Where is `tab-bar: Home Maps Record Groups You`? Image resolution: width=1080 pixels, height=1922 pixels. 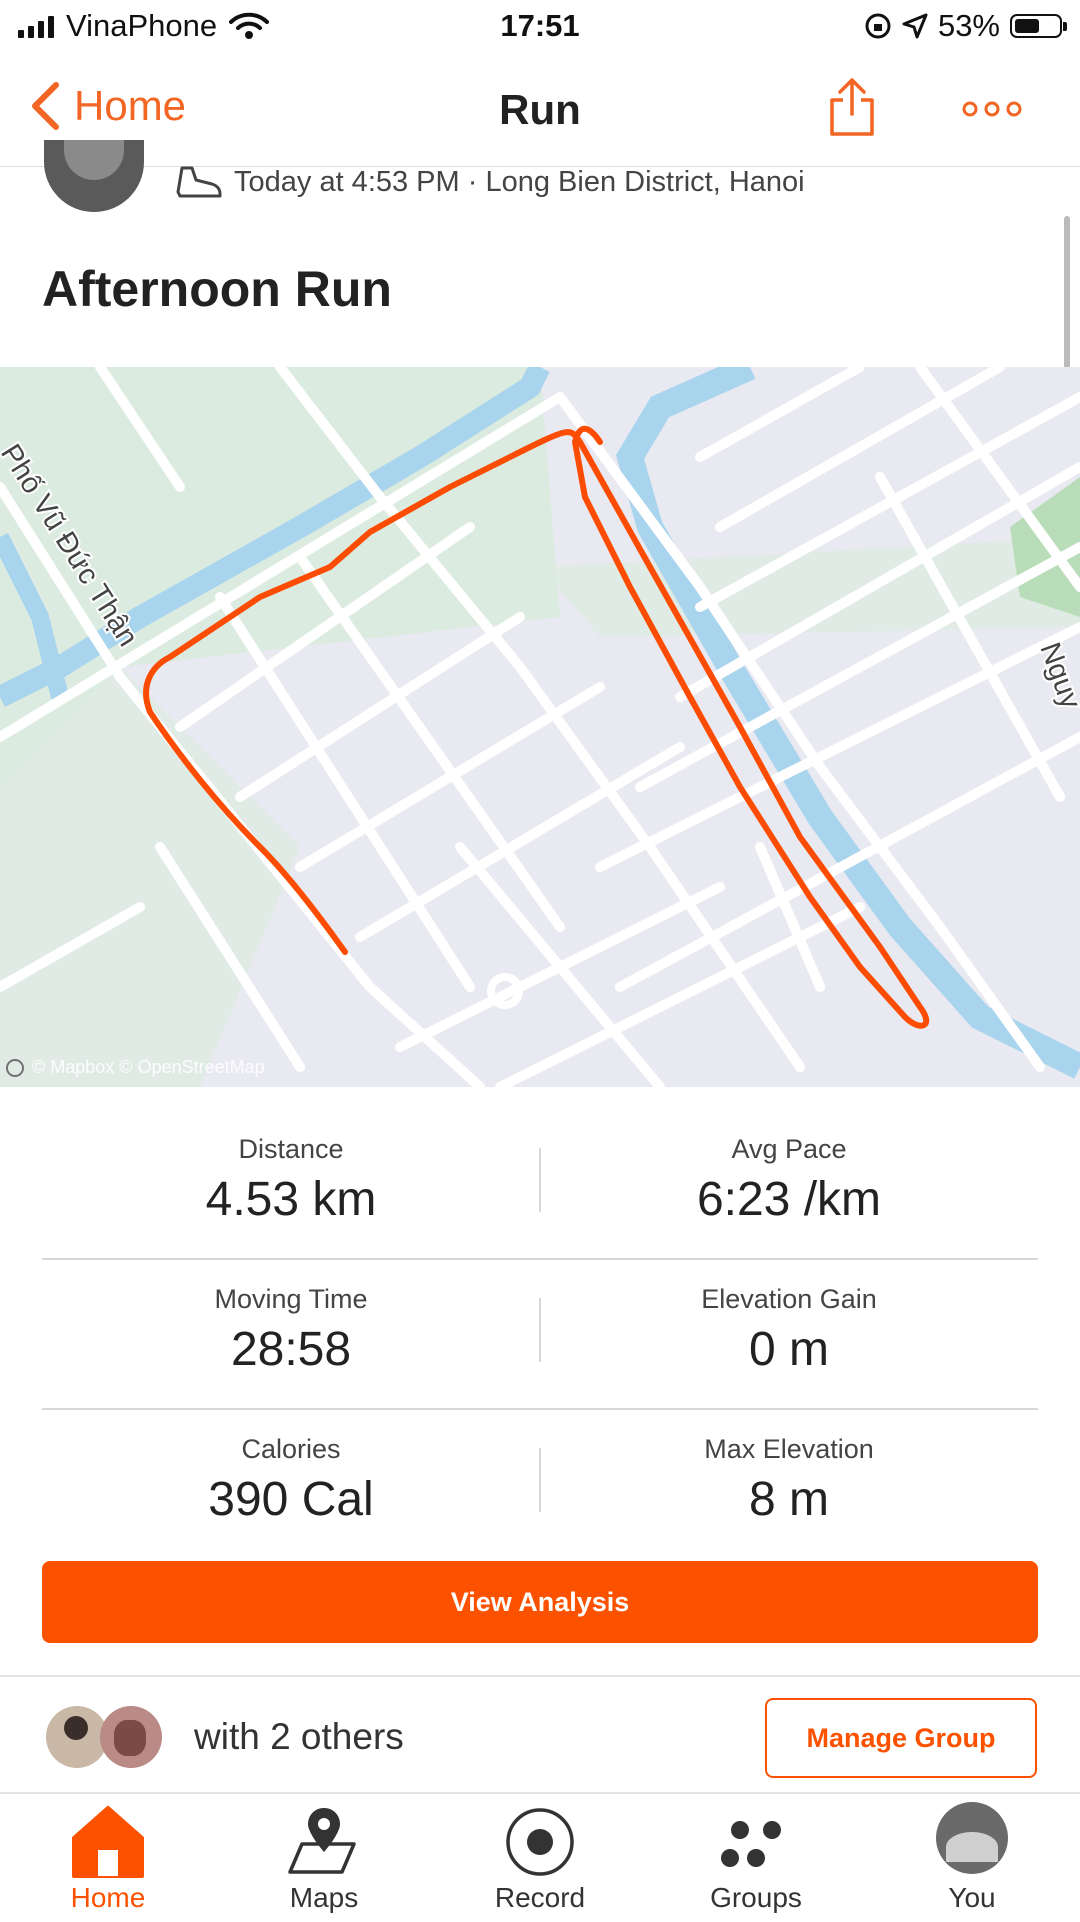 tab-bar: Home Maps Record Groups You is located at coordinates (540, 1857).